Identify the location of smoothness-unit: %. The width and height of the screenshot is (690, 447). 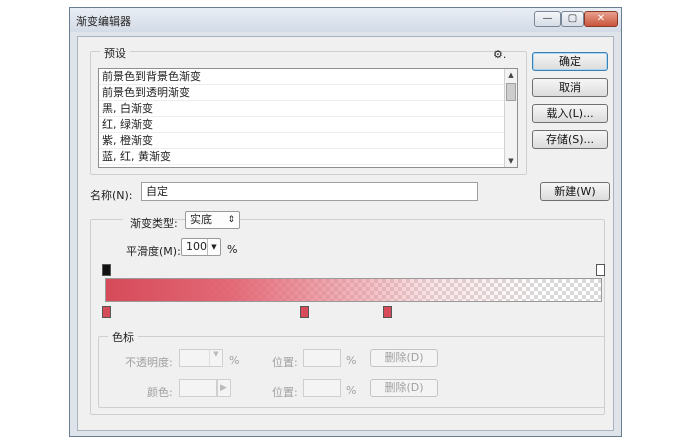
(232, 249).